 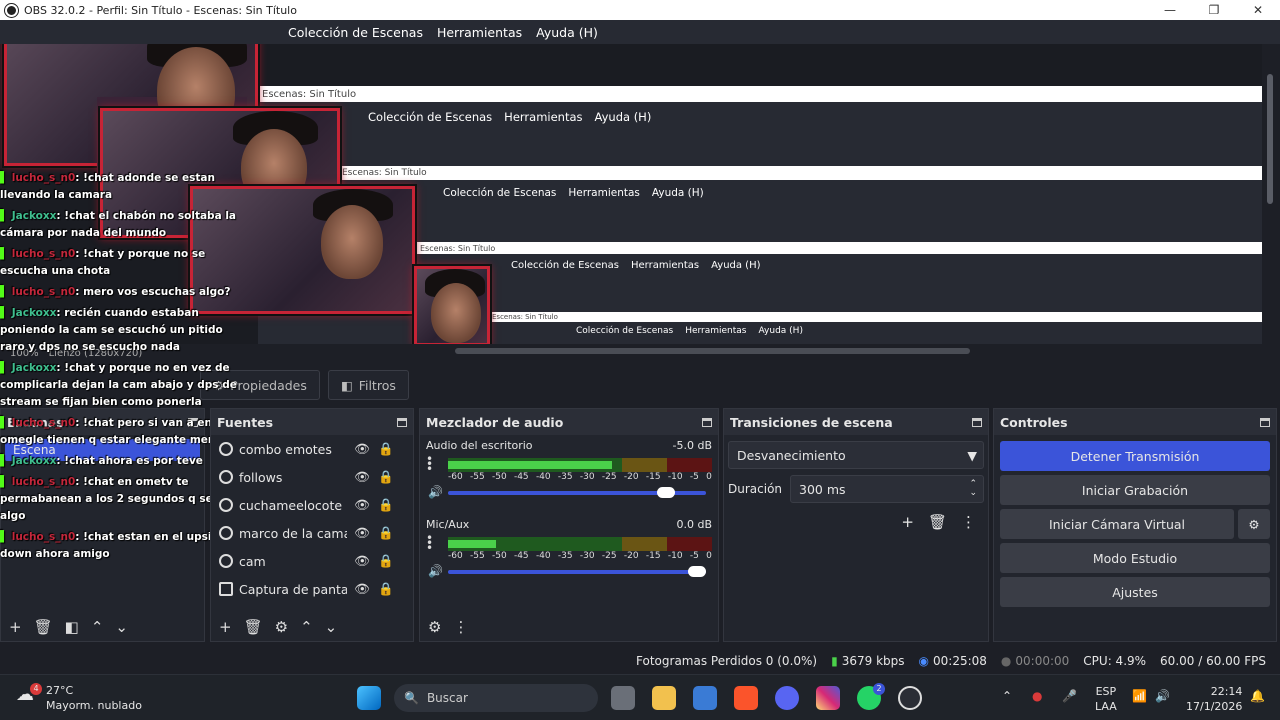 I want to click on source-item: Captura de pantalla 👁 🔒, so click(x=312, y=589).